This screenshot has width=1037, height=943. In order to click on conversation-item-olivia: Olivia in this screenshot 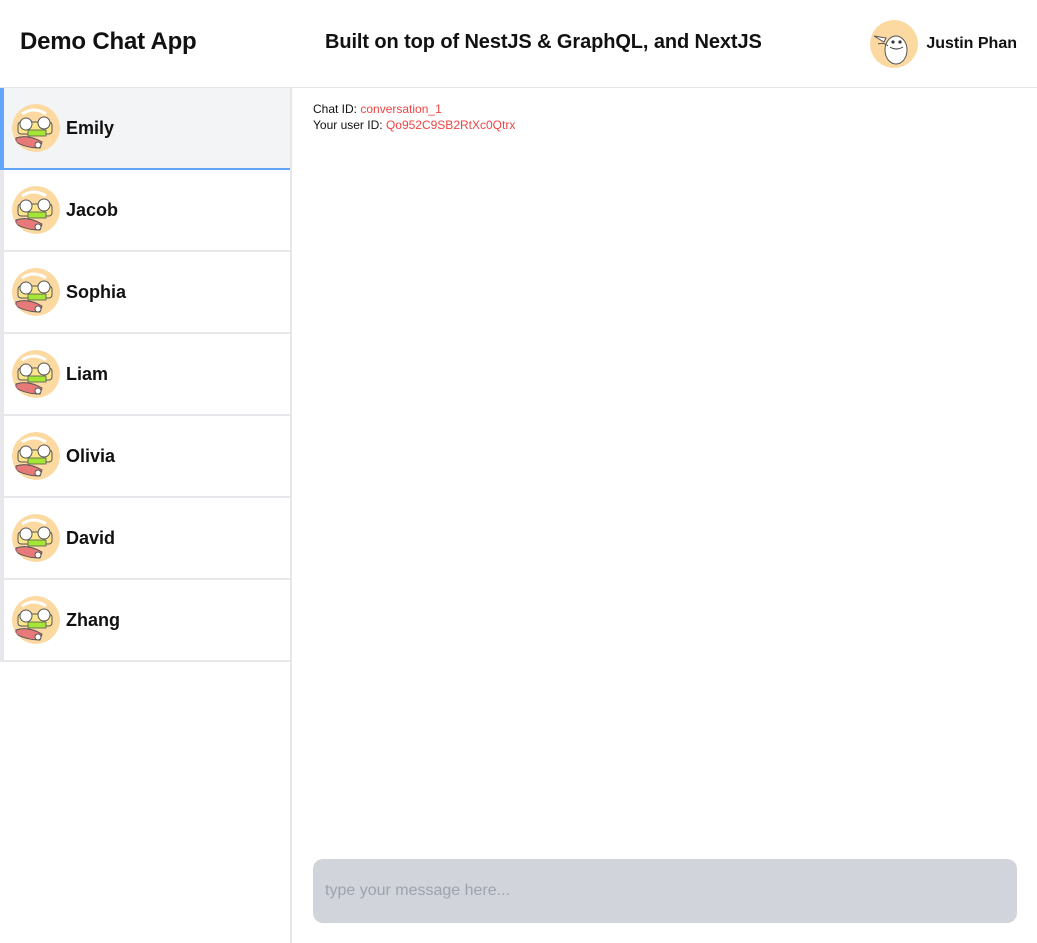, I will do `click(145, 457)`.